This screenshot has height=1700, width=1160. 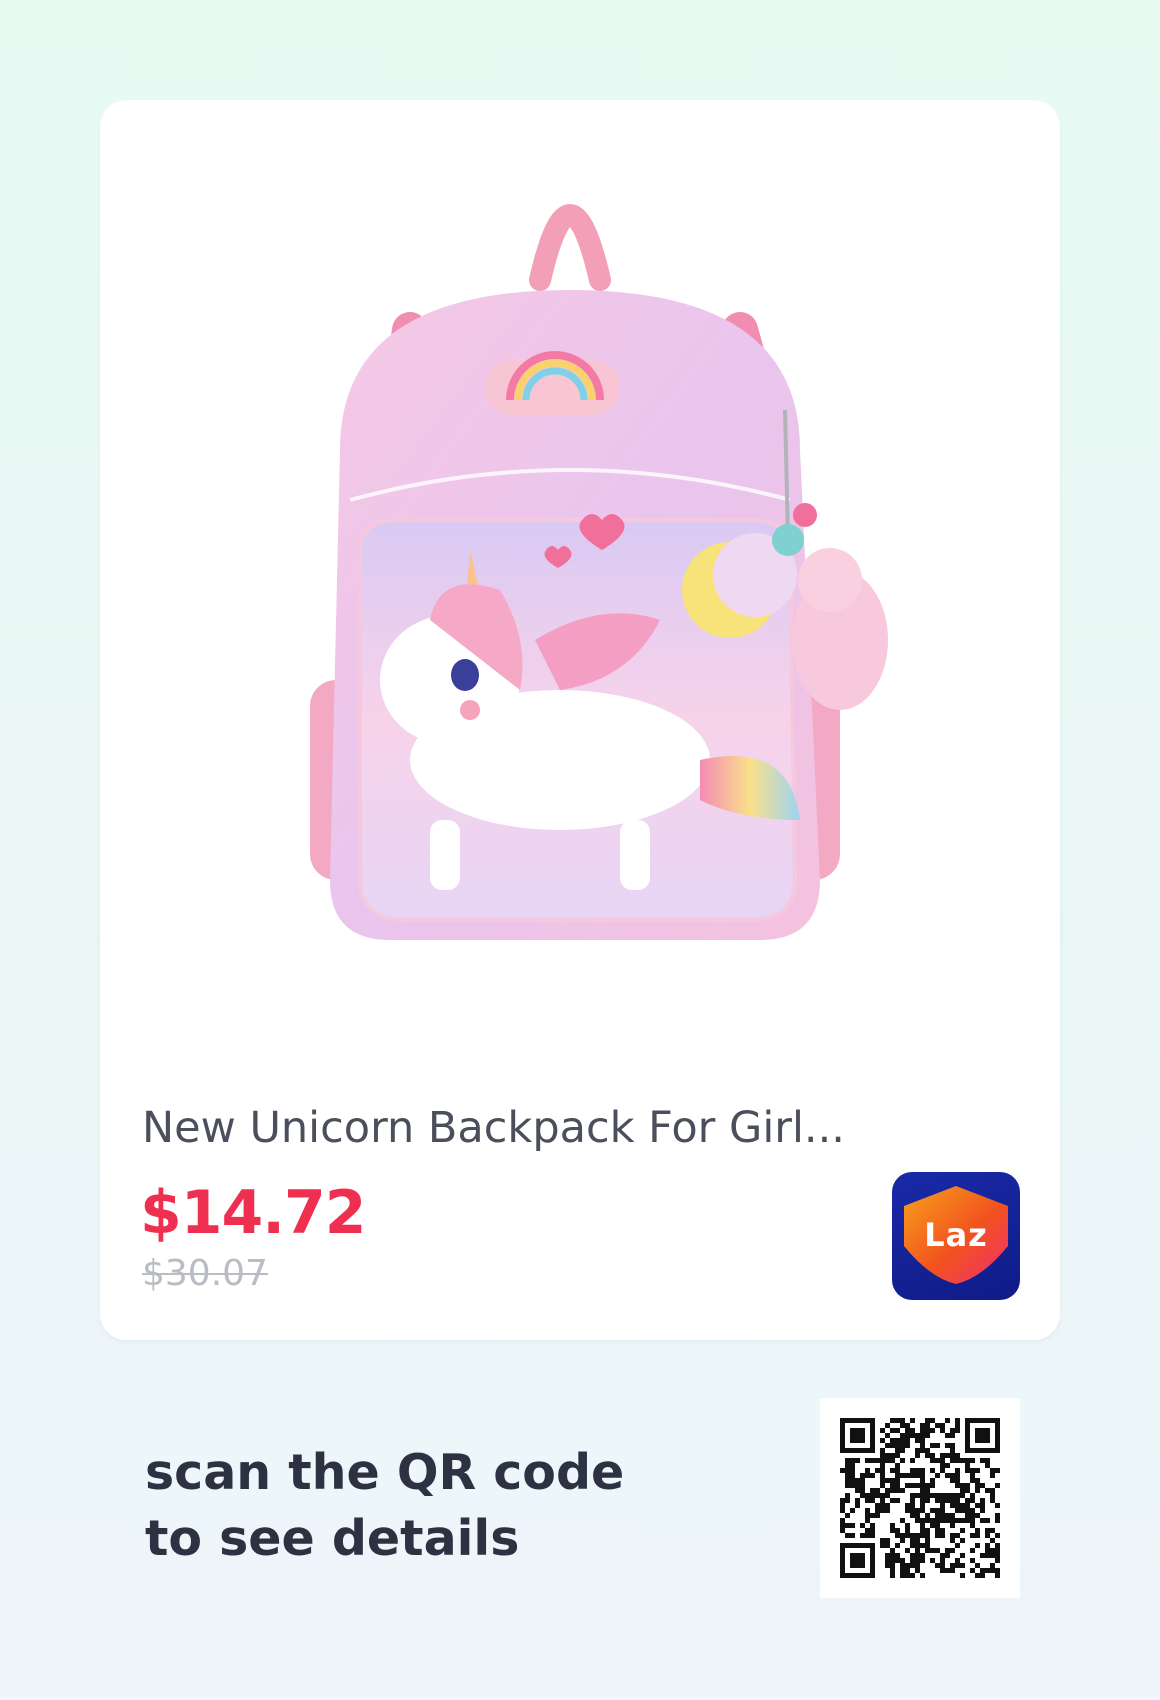 What do you see at coordinates (385, 1472) in the screenshot?
I see `scan-line-1: scan the QR code` at bounding box center [385, 1472].